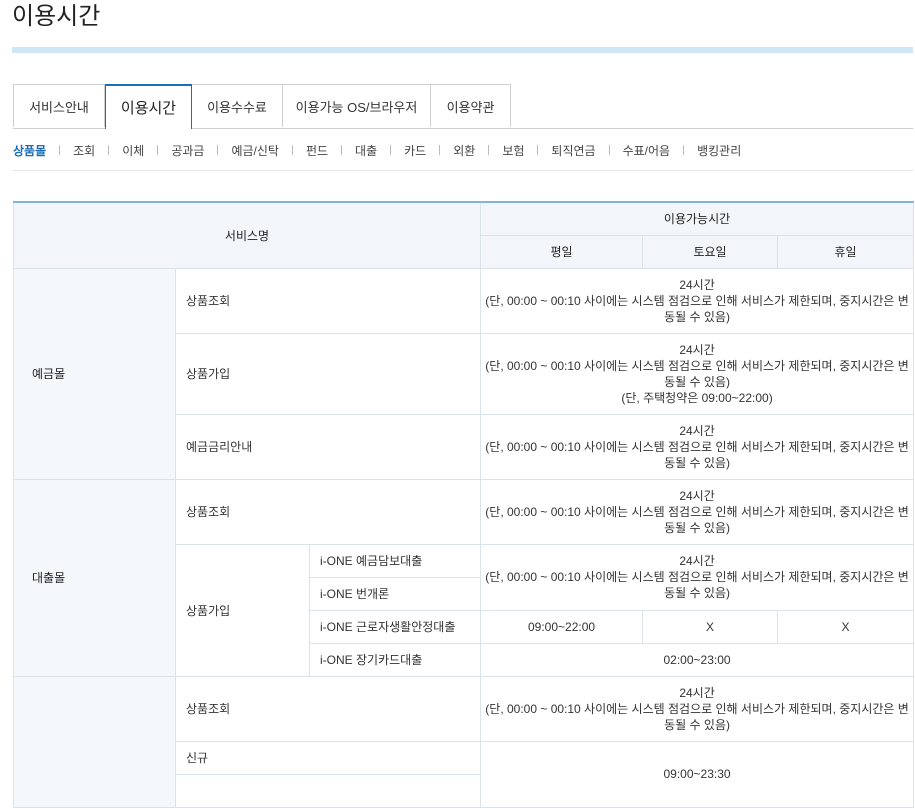 The width and height of the screenshot is (915, 808). I want to click on loan-product-name: i-ONE 장기카드대출, so click(395, 659).